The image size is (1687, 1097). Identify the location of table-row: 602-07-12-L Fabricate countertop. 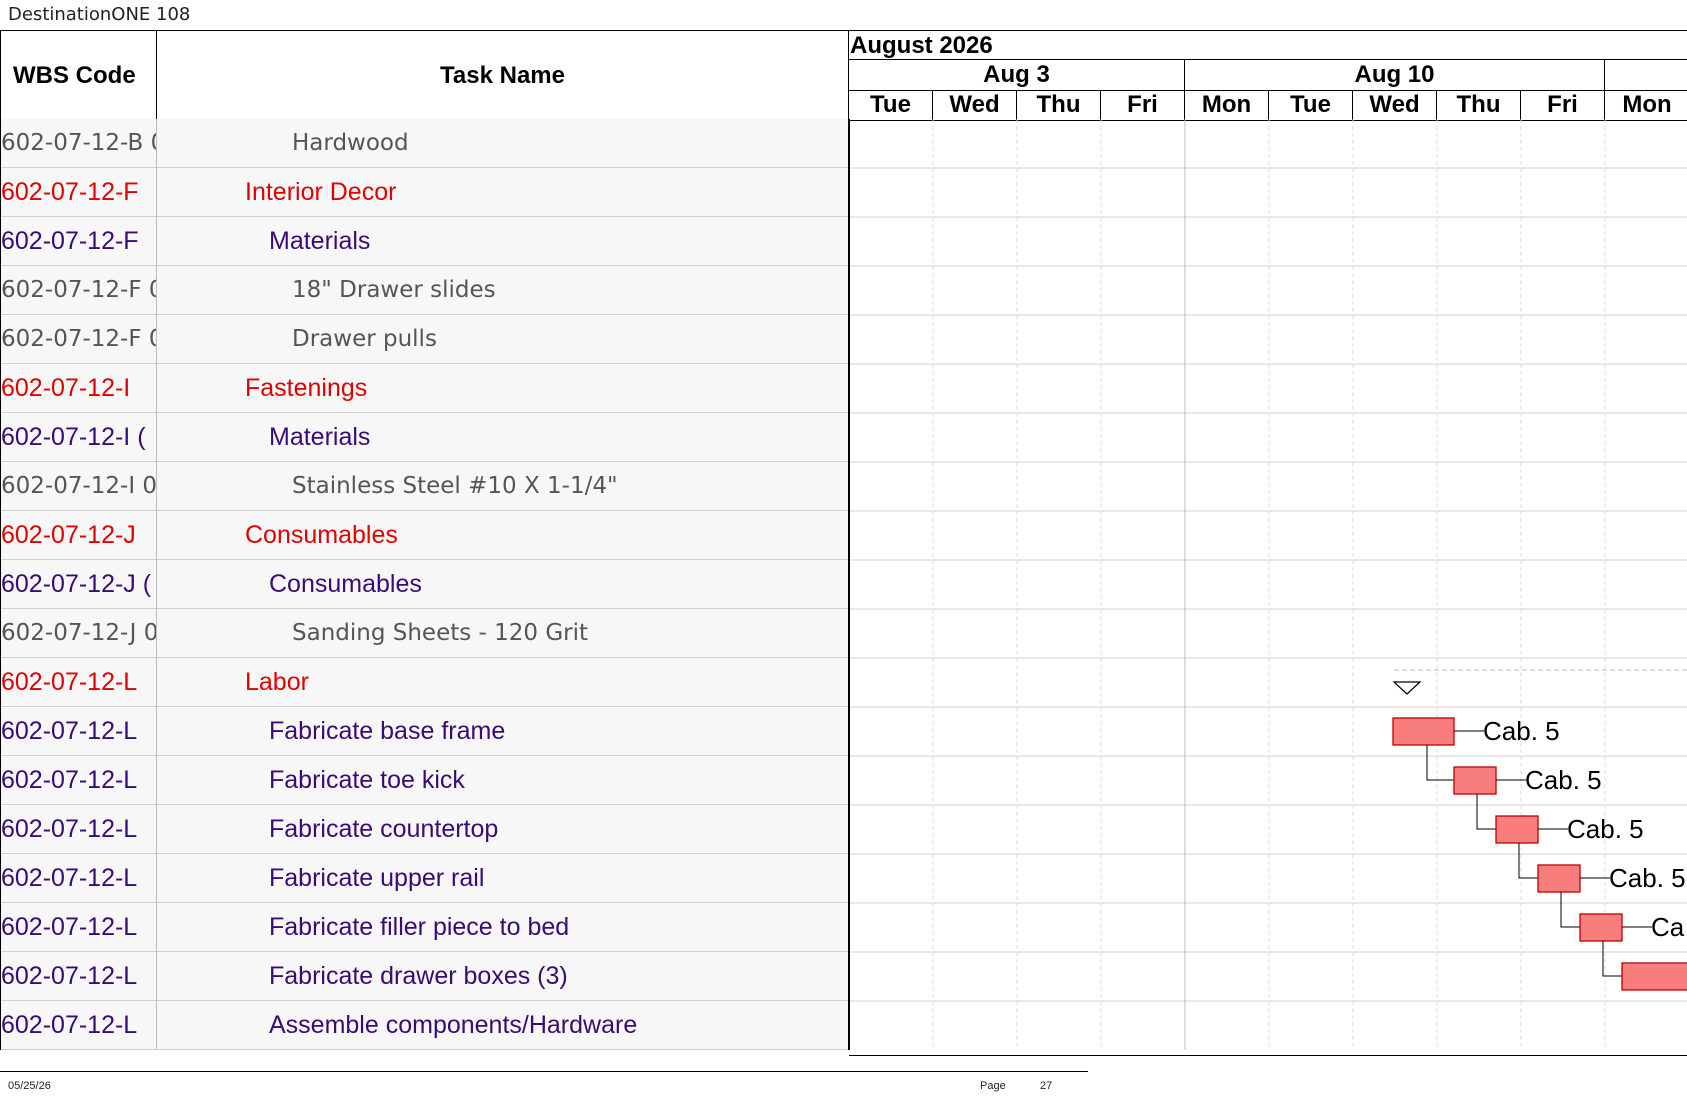
(424, 829).